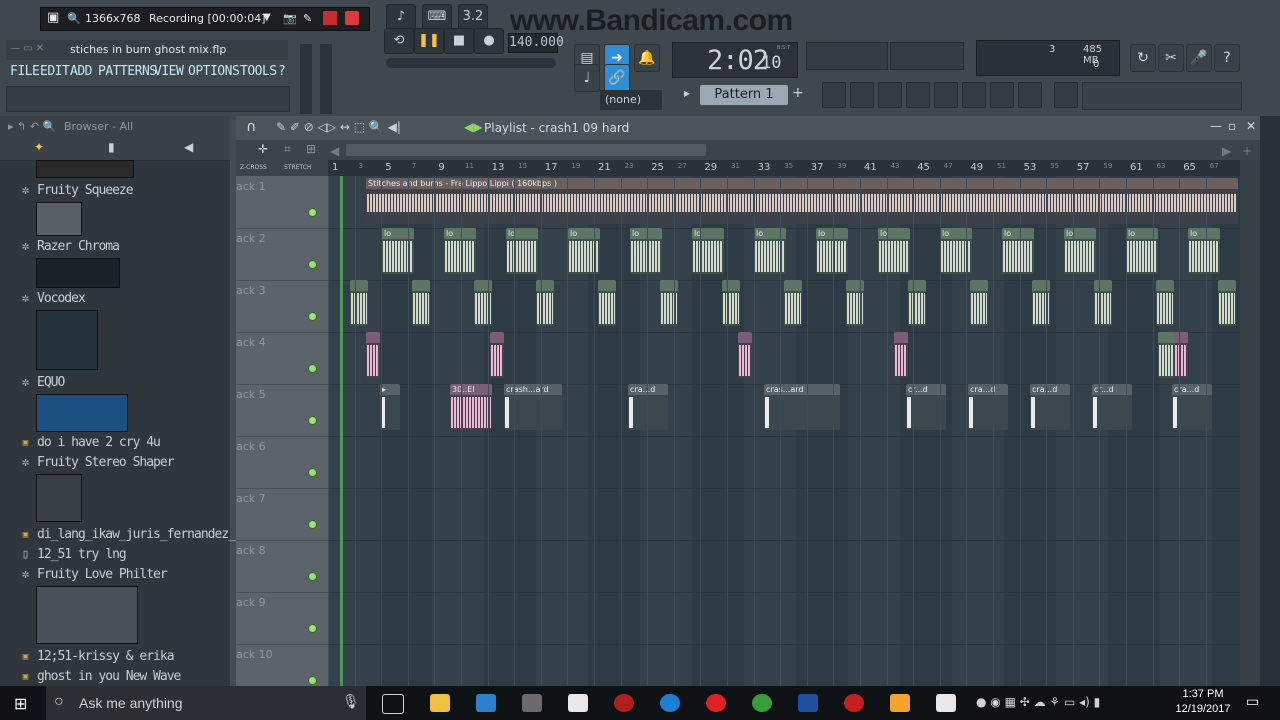 This screenshot has height=720, width=1280. Describe the element at coordinates (1226, 151) in the screenshot. I see `scroll-right-icon: ▶` at that location.